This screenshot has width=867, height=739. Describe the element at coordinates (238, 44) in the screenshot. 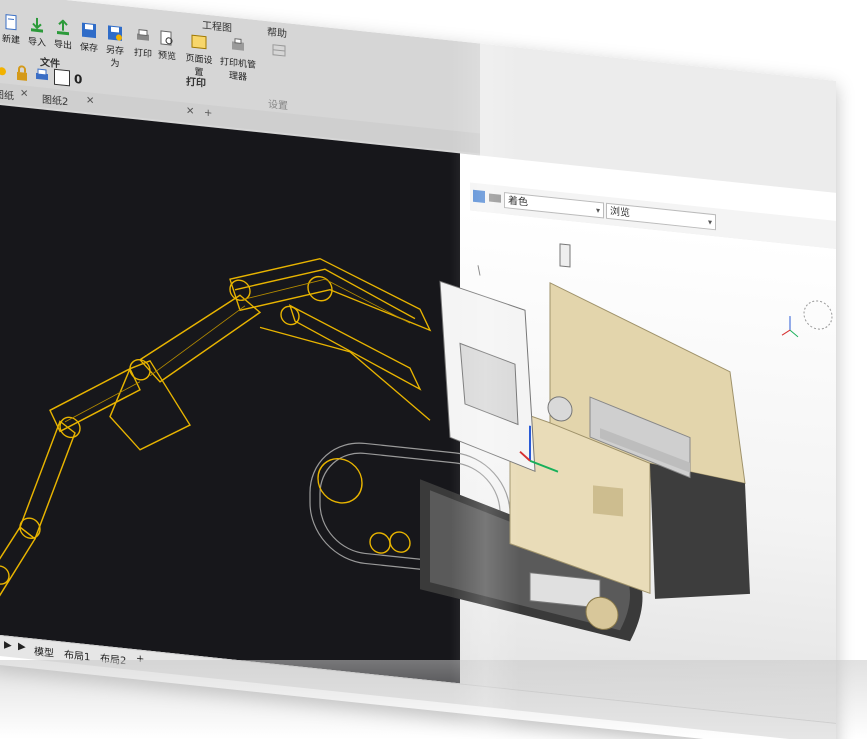

I see `printer-manager-icon` at that location.